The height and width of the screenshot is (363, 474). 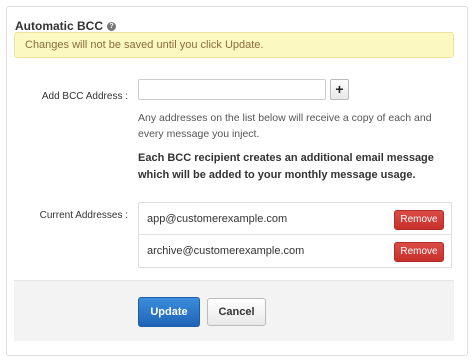 I want to click on add-address-button: +, so click(x=339, y=89).